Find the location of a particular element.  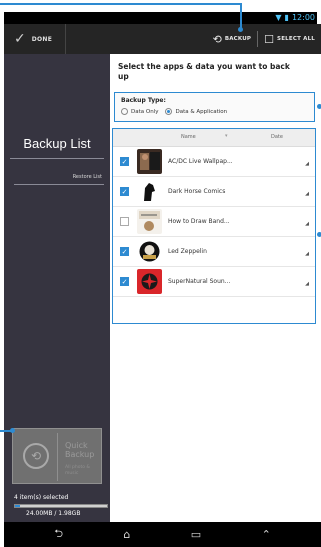

list-item: How to Draw Band... ◢ is located at coordinates (214, 222).